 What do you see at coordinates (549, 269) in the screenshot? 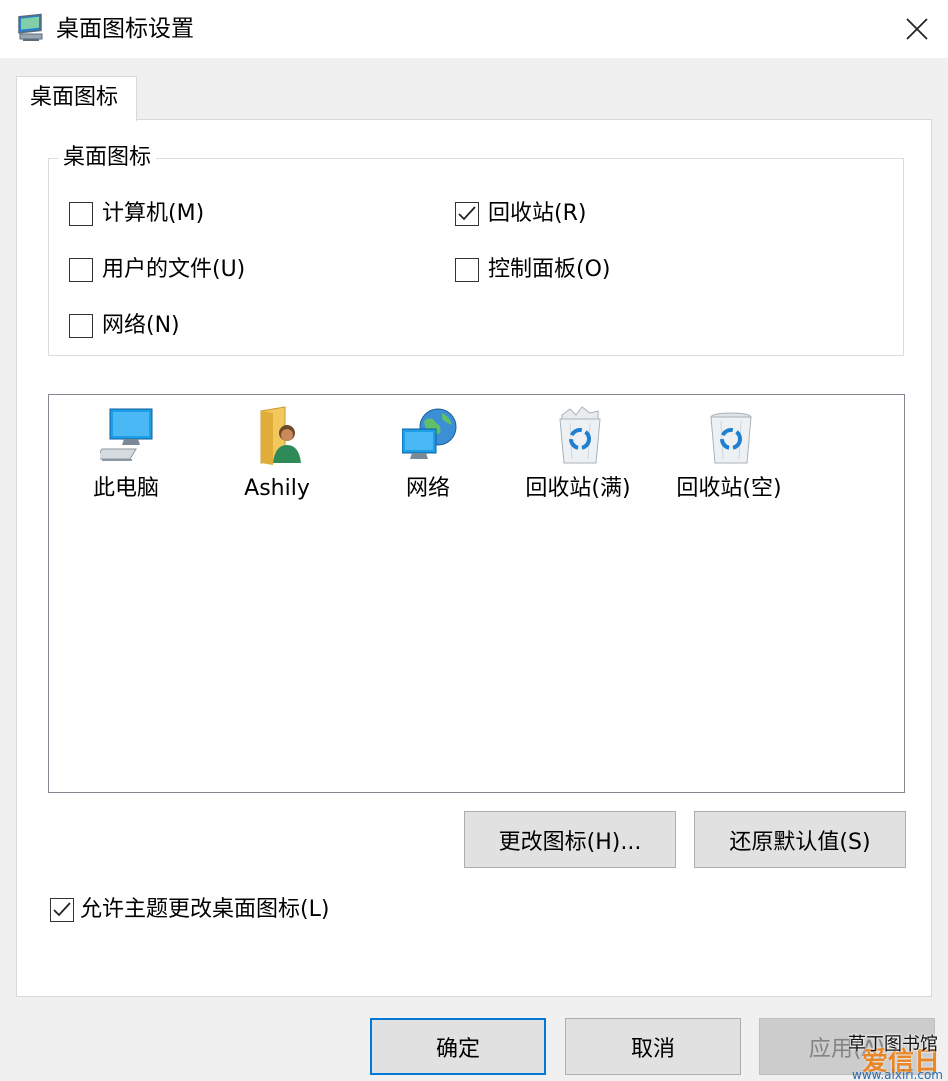
I see `checkbox-label: 控制面板(O)` at bounding box center [549, 269].